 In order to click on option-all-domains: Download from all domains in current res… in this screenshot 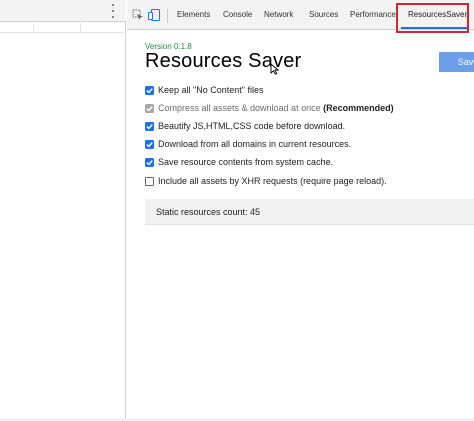, I will do `click(248, 144)`.